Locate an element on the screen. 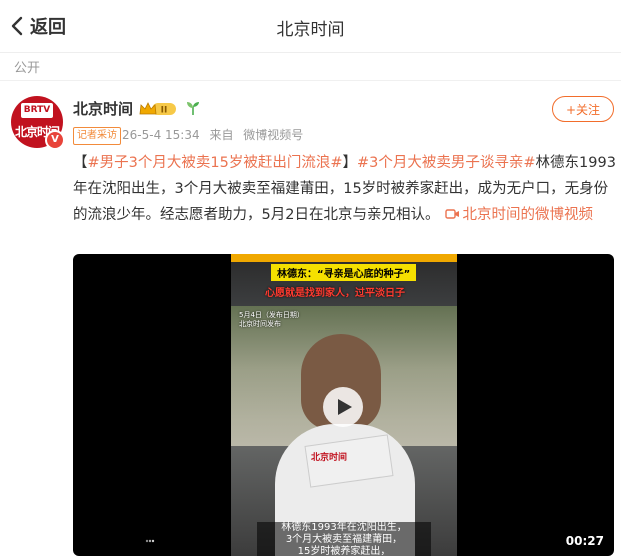  crown-level-icon: II is located at coordinates (157, 109).